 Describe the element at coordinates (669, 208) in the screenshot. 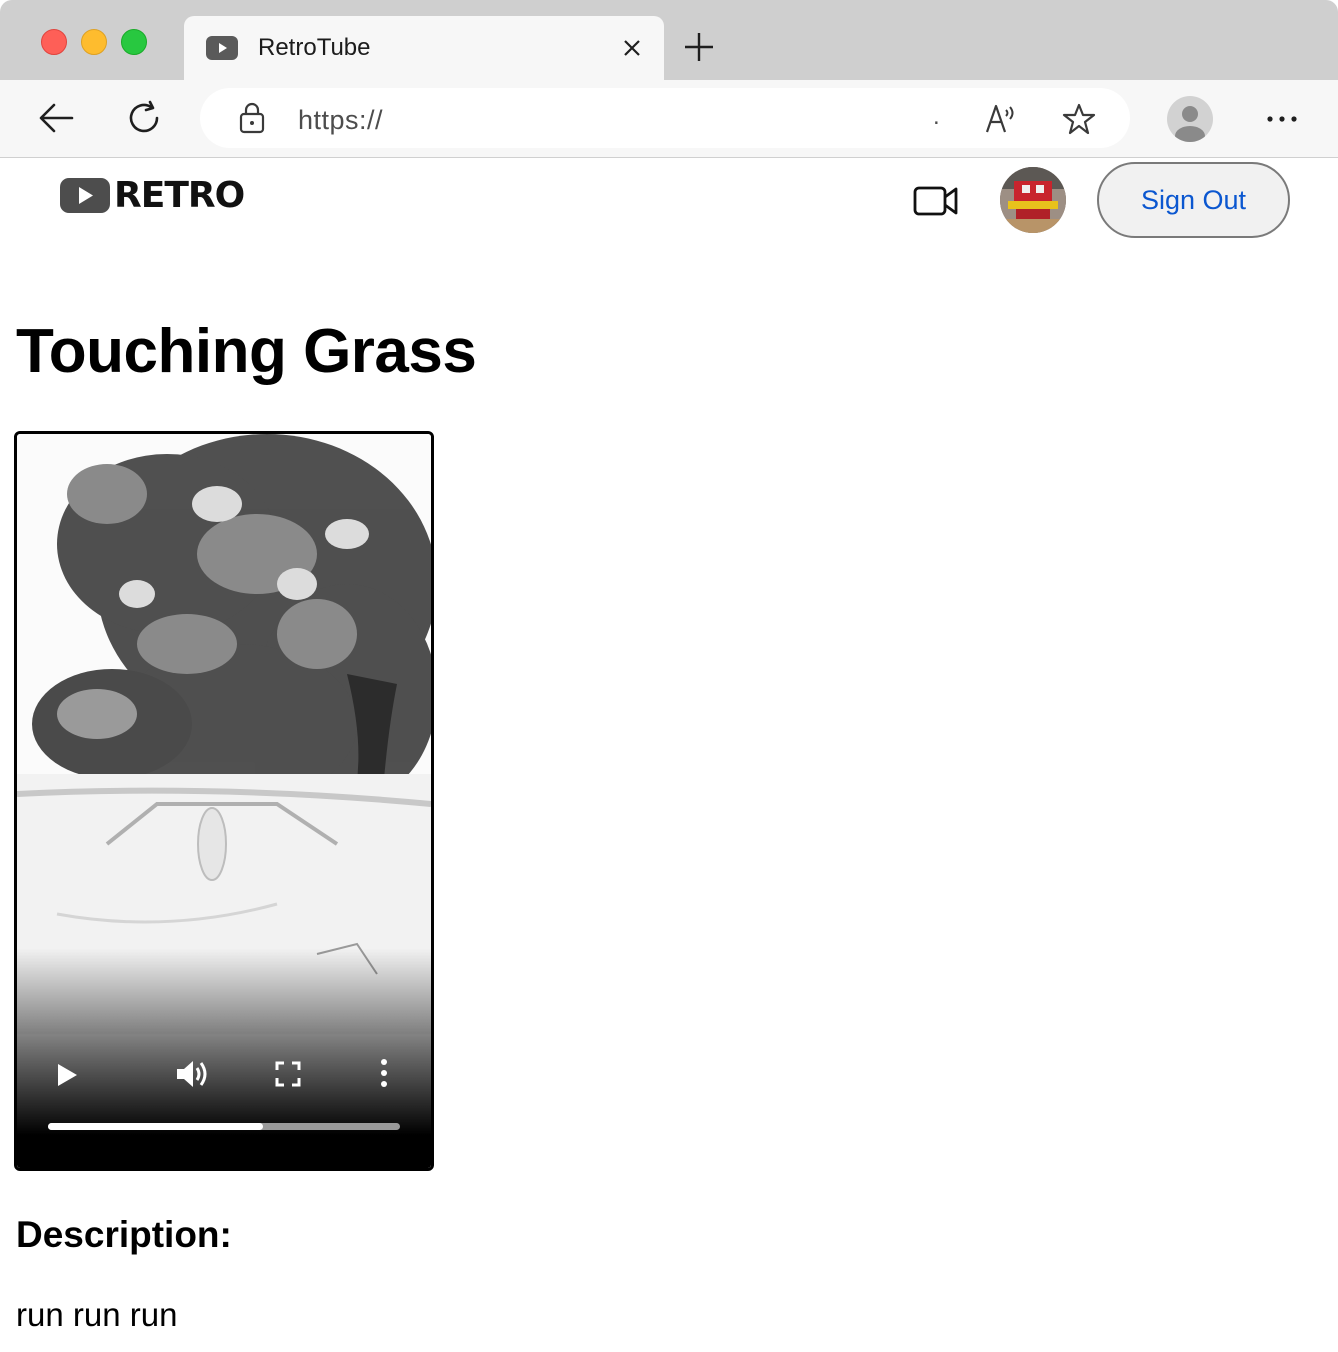

I see `site-header: RETRO Sign Out` at that location.